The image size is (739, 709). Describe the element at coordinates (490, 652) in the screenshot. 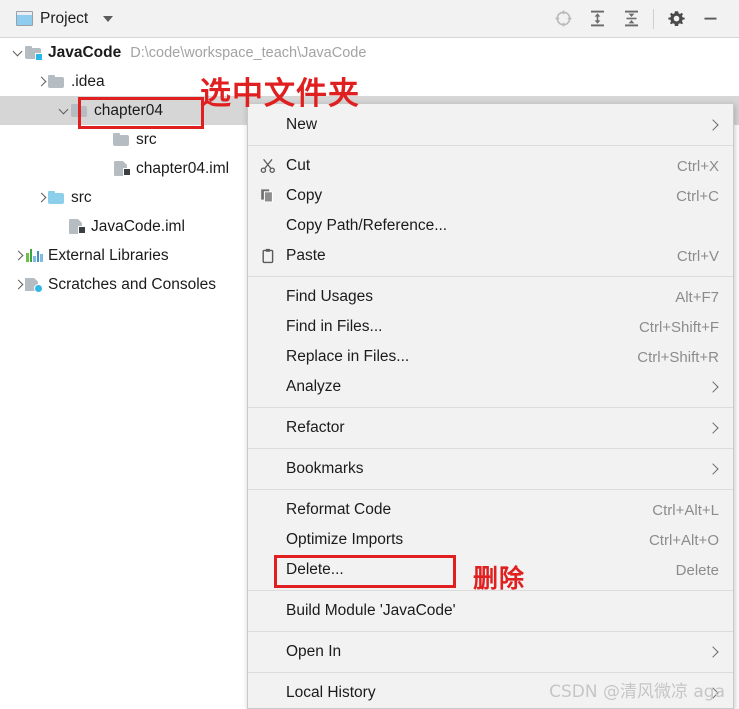

I see `menu-item-open-in: Open In` at that location.